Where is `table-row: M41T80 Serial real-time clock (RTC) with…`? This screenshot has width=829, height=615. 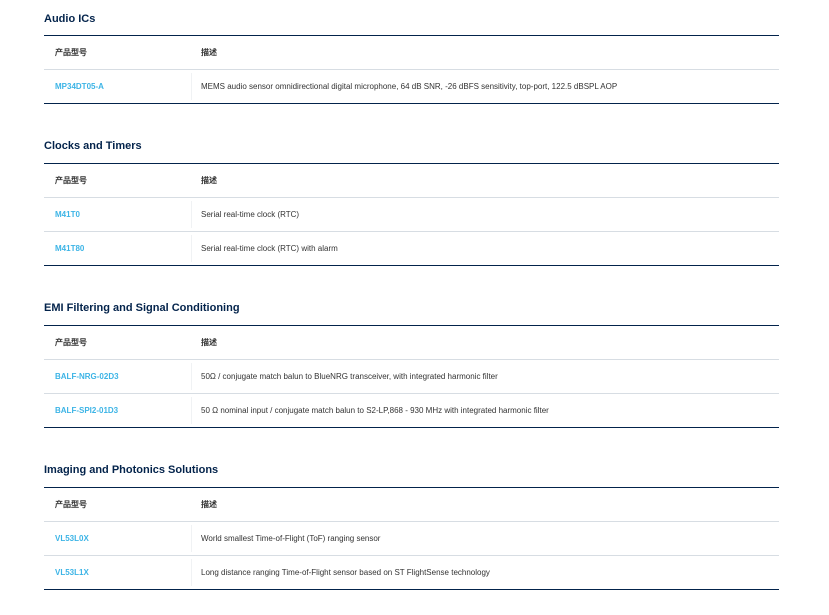
table-row: M41T80 Serial real-time clock (RTC) with… is located at coordinates (411, 248).